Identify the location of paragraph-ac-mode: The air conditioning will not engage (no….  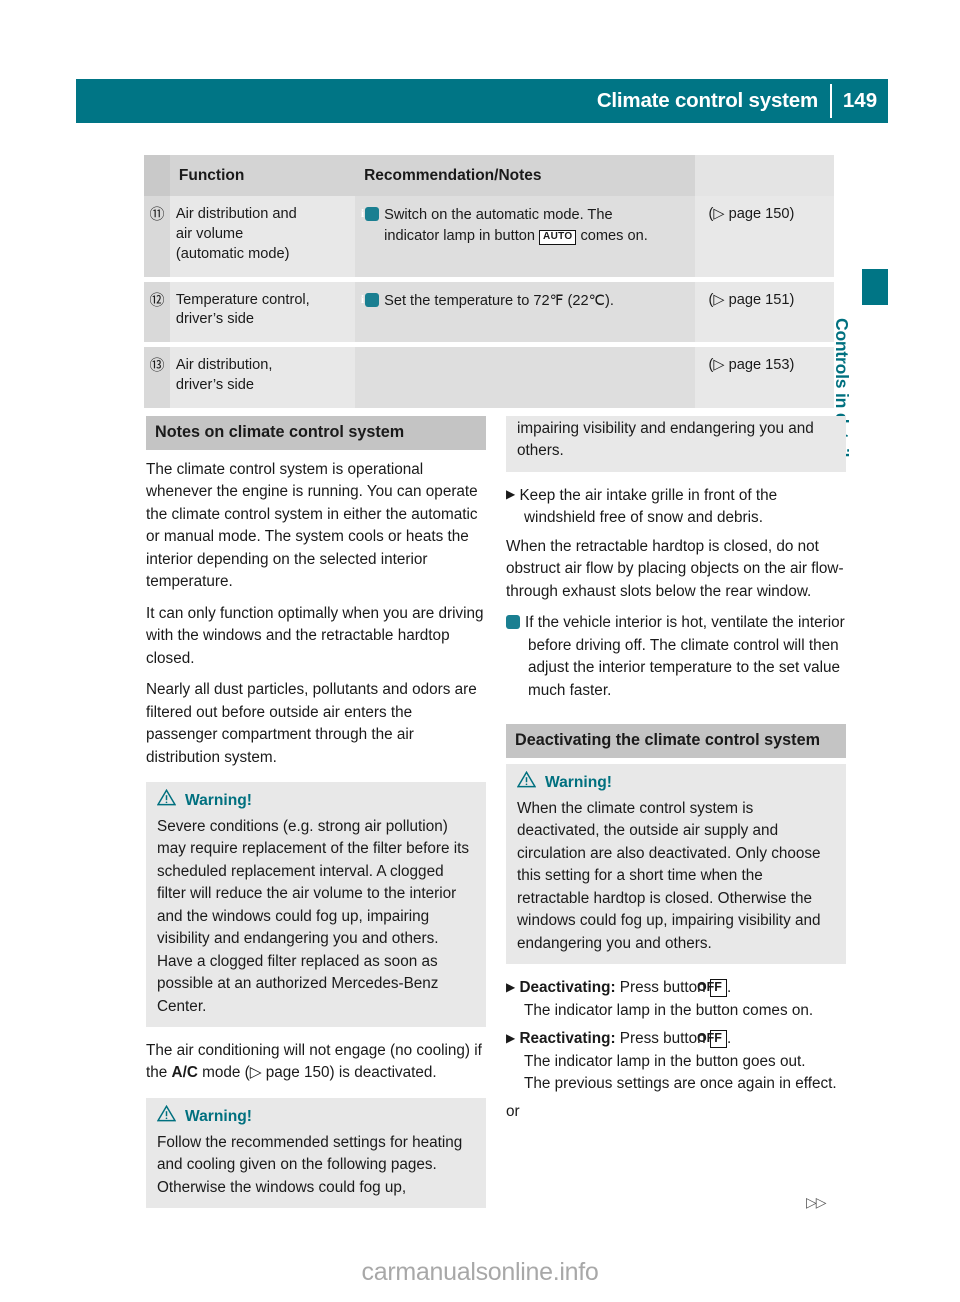
(316, 1062).